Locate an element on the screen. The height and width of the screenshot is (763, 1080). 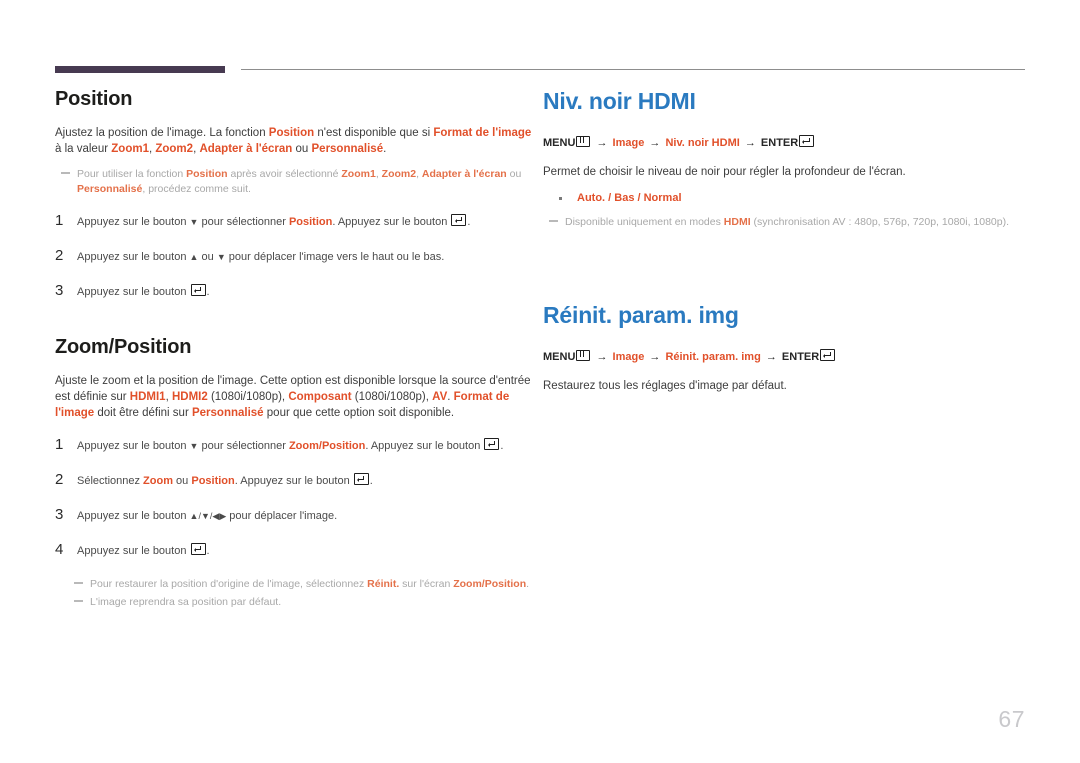
text-fragment: pour que cette option soit disponible. is located at coordinates (359, 413).